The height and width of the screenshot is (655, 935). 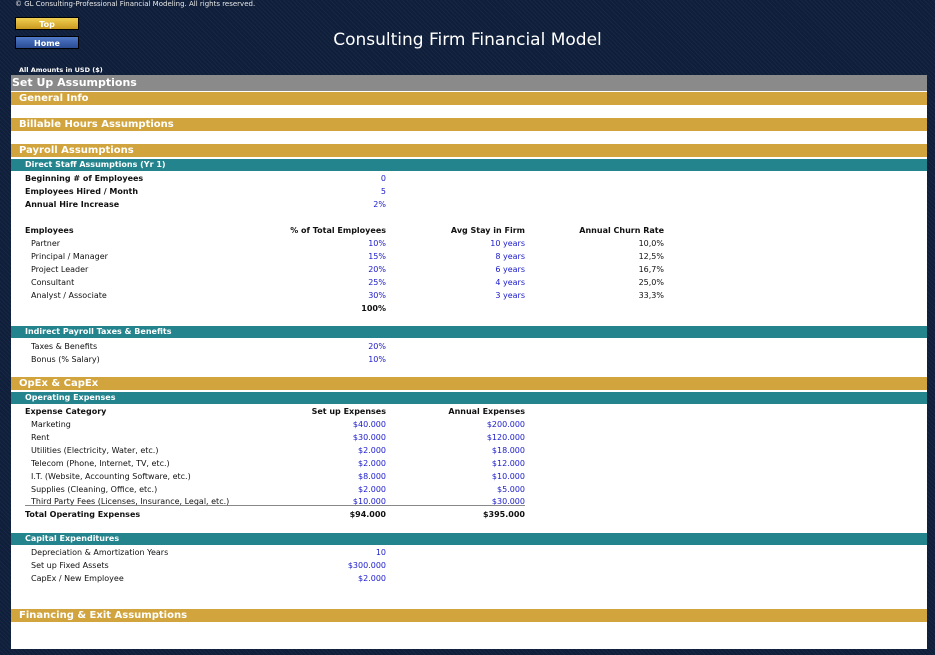 What do you see at coordinates (72, 204) in the screenshot?
I see `label-annual-hire-increase: Annual Hire Increase` at bounding box center [72, 204].